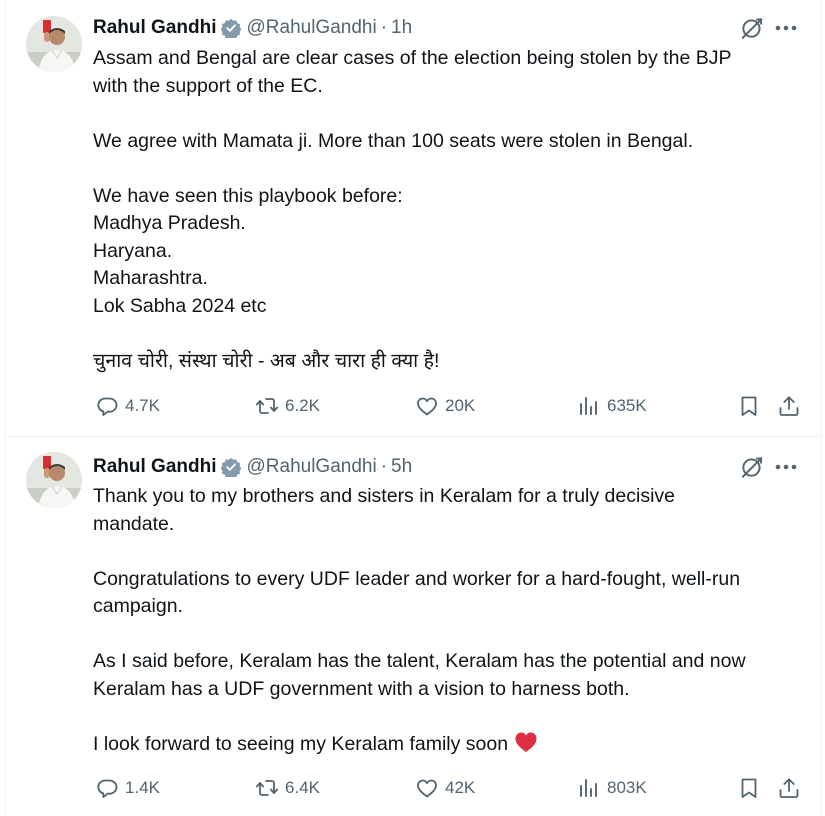  I want to click on tweet-header: Rahul Gandhi @RahulGandhi · 5h, so click(457, 467).